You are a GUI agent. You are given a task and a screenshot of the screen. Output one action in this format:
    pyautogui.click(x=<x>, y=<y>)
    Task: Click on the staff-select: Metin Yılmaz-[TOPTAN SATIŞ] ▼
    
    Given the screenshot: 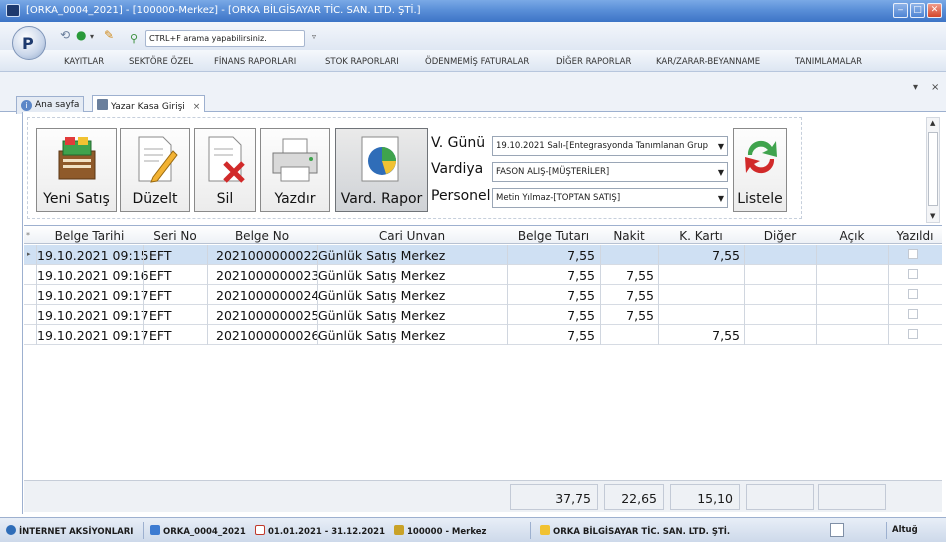 What is the action you would take?
    pyautogui.click(x=610, y=198)
    